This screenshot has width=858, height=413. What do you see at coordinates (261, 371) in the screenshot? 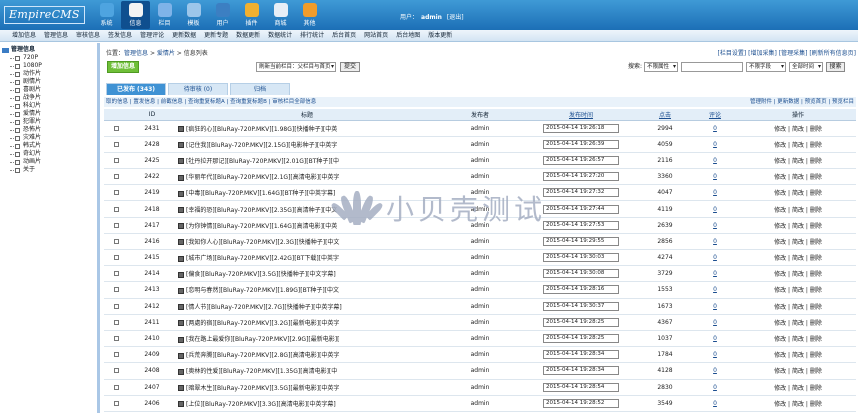
I see `row-title: [奥林的性爱][BluRay-720P.MKV][1.35G][高清电影][中` at bounding box center [261, 371].